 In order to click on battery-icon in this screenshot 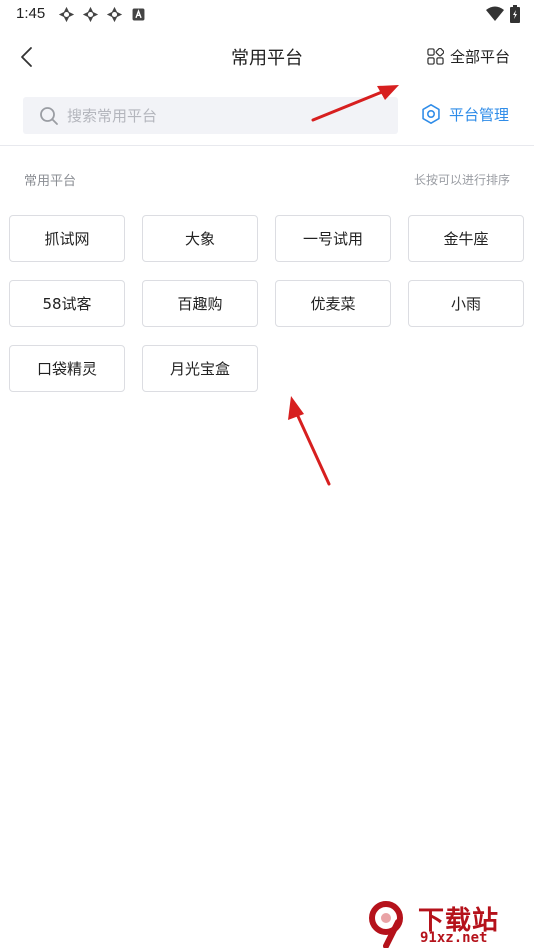, I will do `click(515, 14)`.